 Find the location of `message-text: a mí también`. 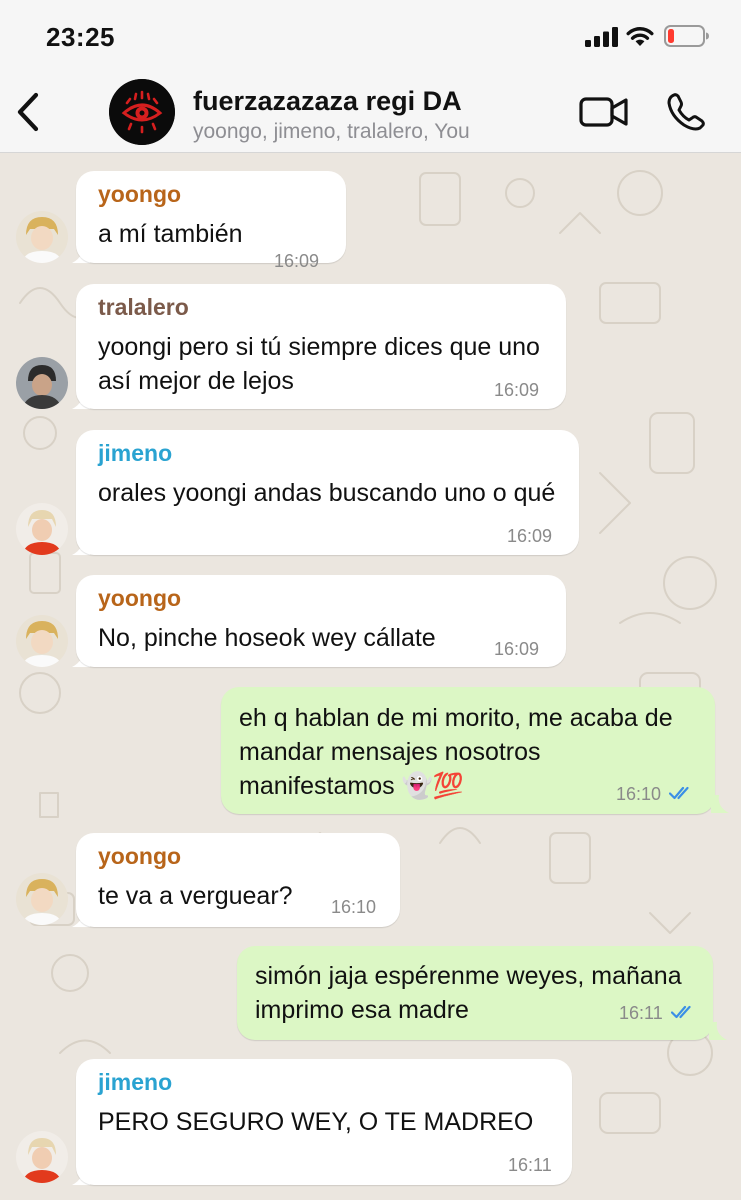

message-text: a mí también is located at coordinates (170, 234).